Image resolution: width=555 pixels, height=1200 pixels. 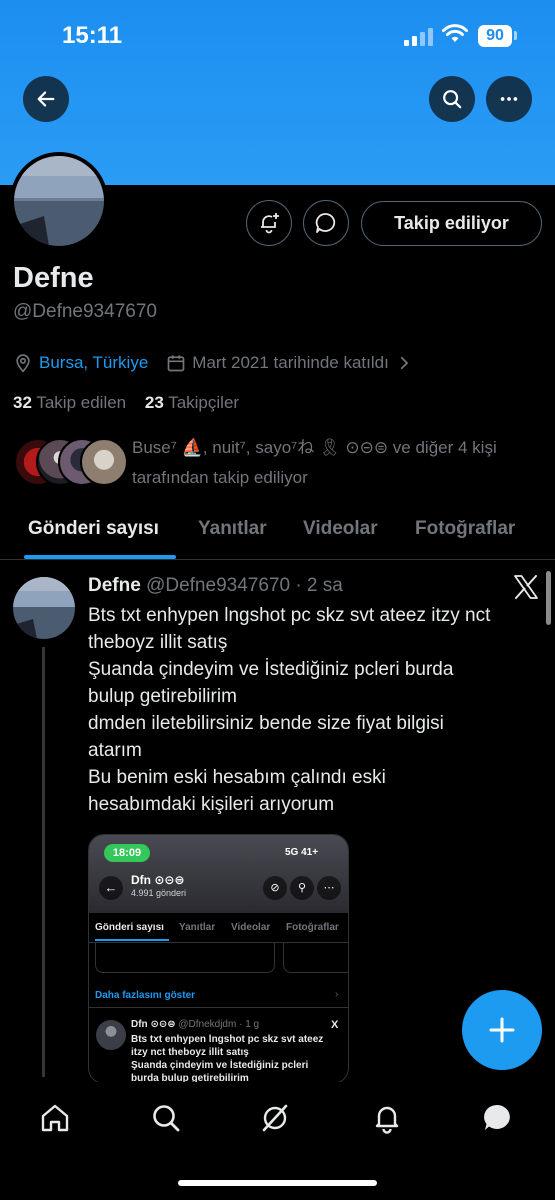 I want to click on compose-button, so click(x=502, y=1030).